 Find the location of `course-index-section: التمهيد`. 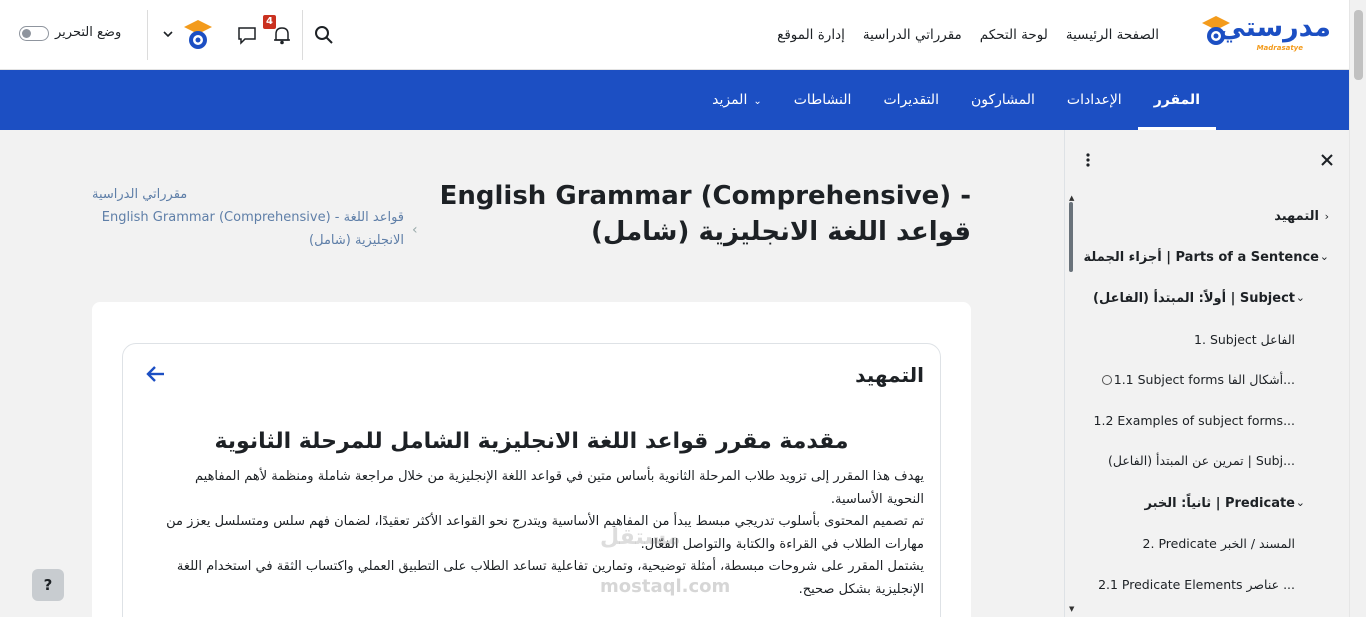

course-index-section: التمهيد is located at coordinates (1296, 216).